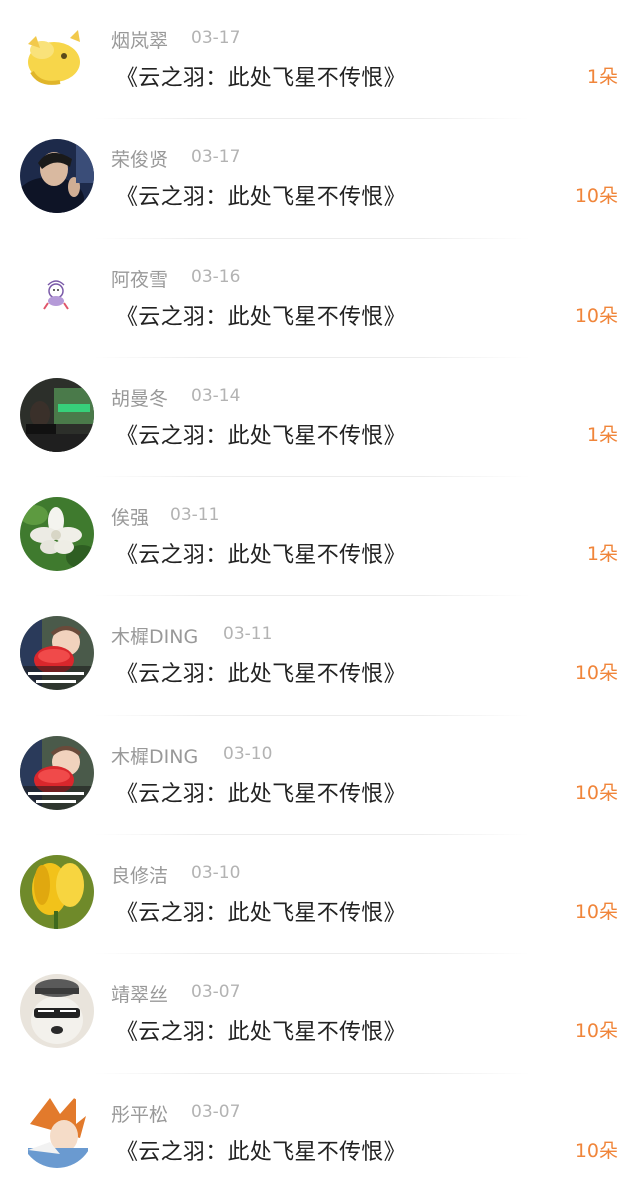 Image resolution: width=640 pixels, height=1193 pixels. Describe the element at coordinates (139, 39) in the screenshot. I see `user-name: 烟岚翠` at that location.